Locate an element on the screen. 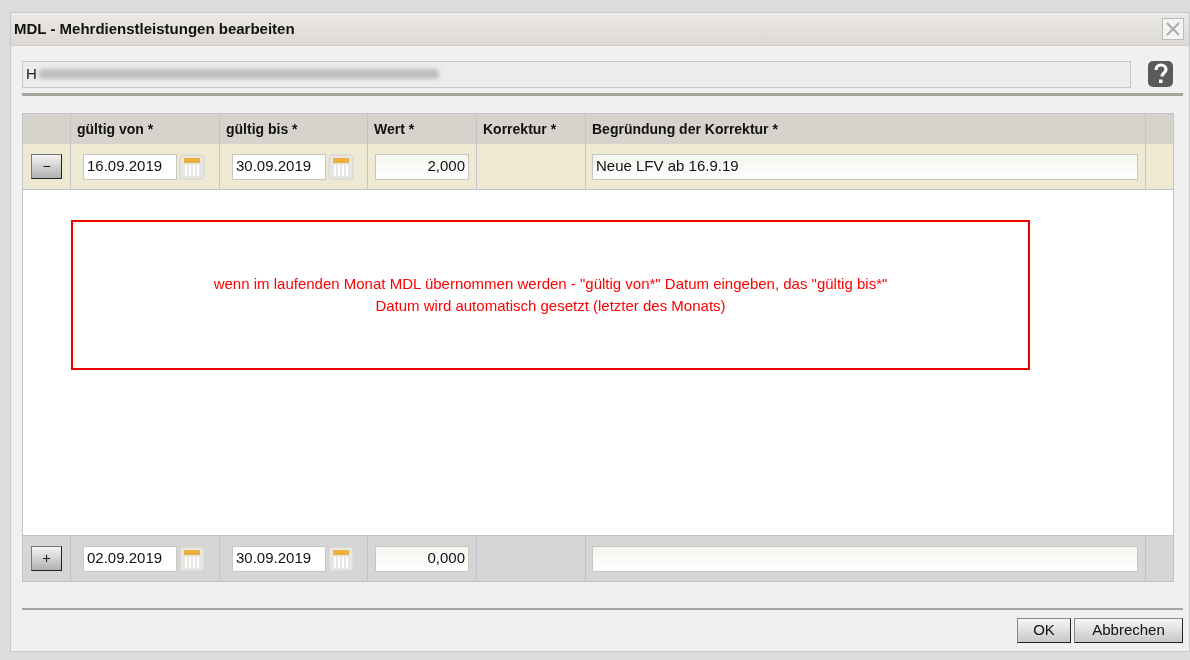 The width and height of the screenshot is (1190, 660). annotation-text: wenn im laufenden Monat MDL übernommen werden - "gültig von*" Datum eingeben, das "gültig bis*" Datum wird automatisch gesetzt (letzter des Monats) is located at coordinates (550, 295).